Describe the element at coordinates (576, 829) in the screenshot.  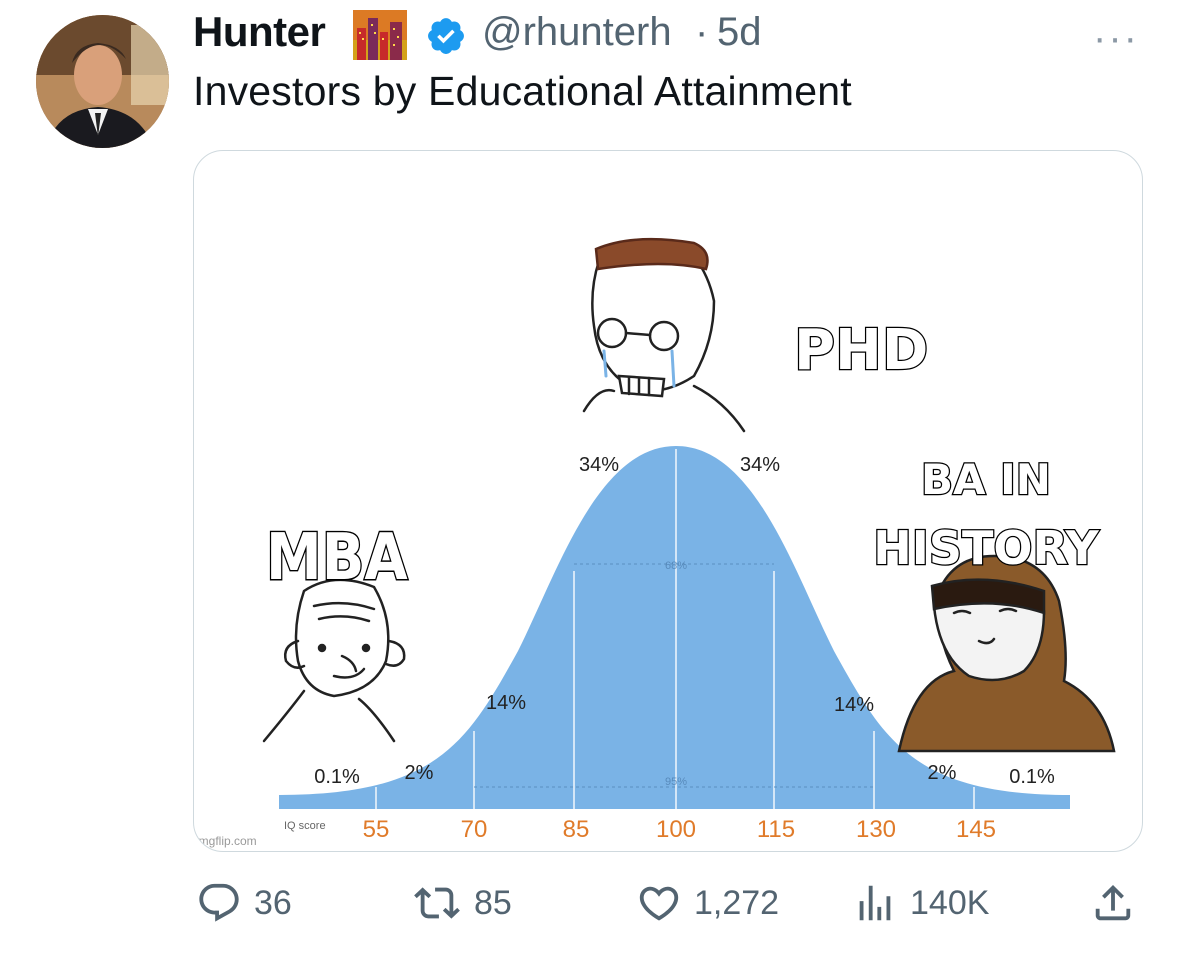
I see `tick-label: 85` at that location.